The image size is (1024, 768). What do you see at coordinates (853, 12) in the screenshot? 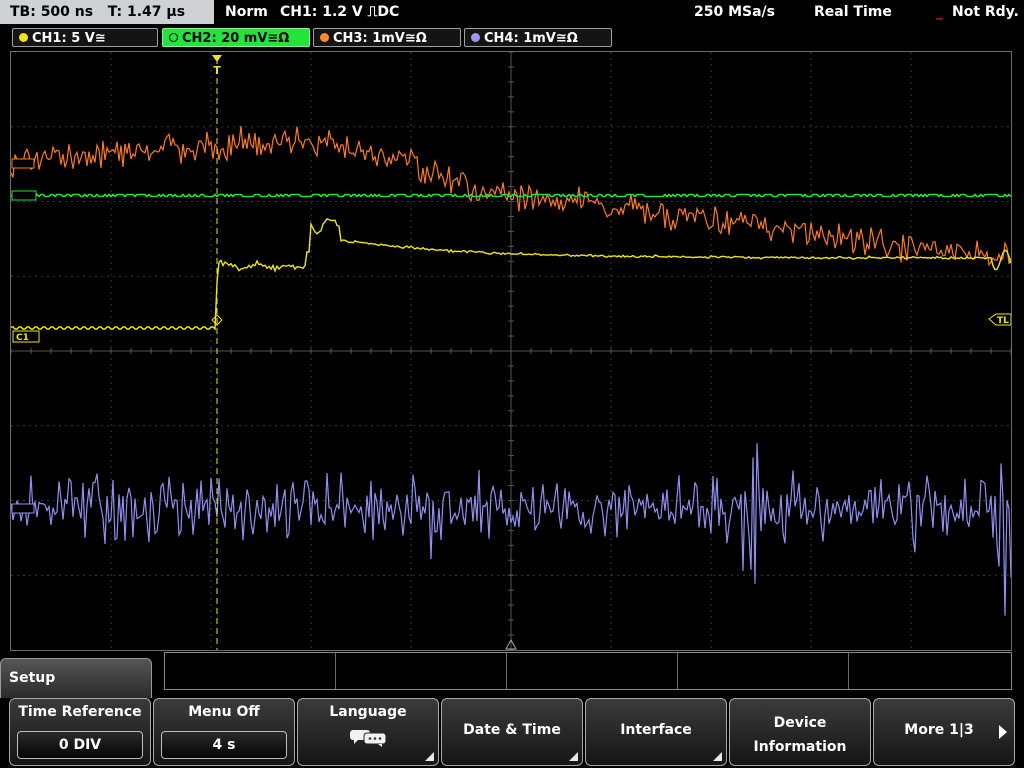
I see `acquisition-mode: Real Time` at bounding box center [853, 12].